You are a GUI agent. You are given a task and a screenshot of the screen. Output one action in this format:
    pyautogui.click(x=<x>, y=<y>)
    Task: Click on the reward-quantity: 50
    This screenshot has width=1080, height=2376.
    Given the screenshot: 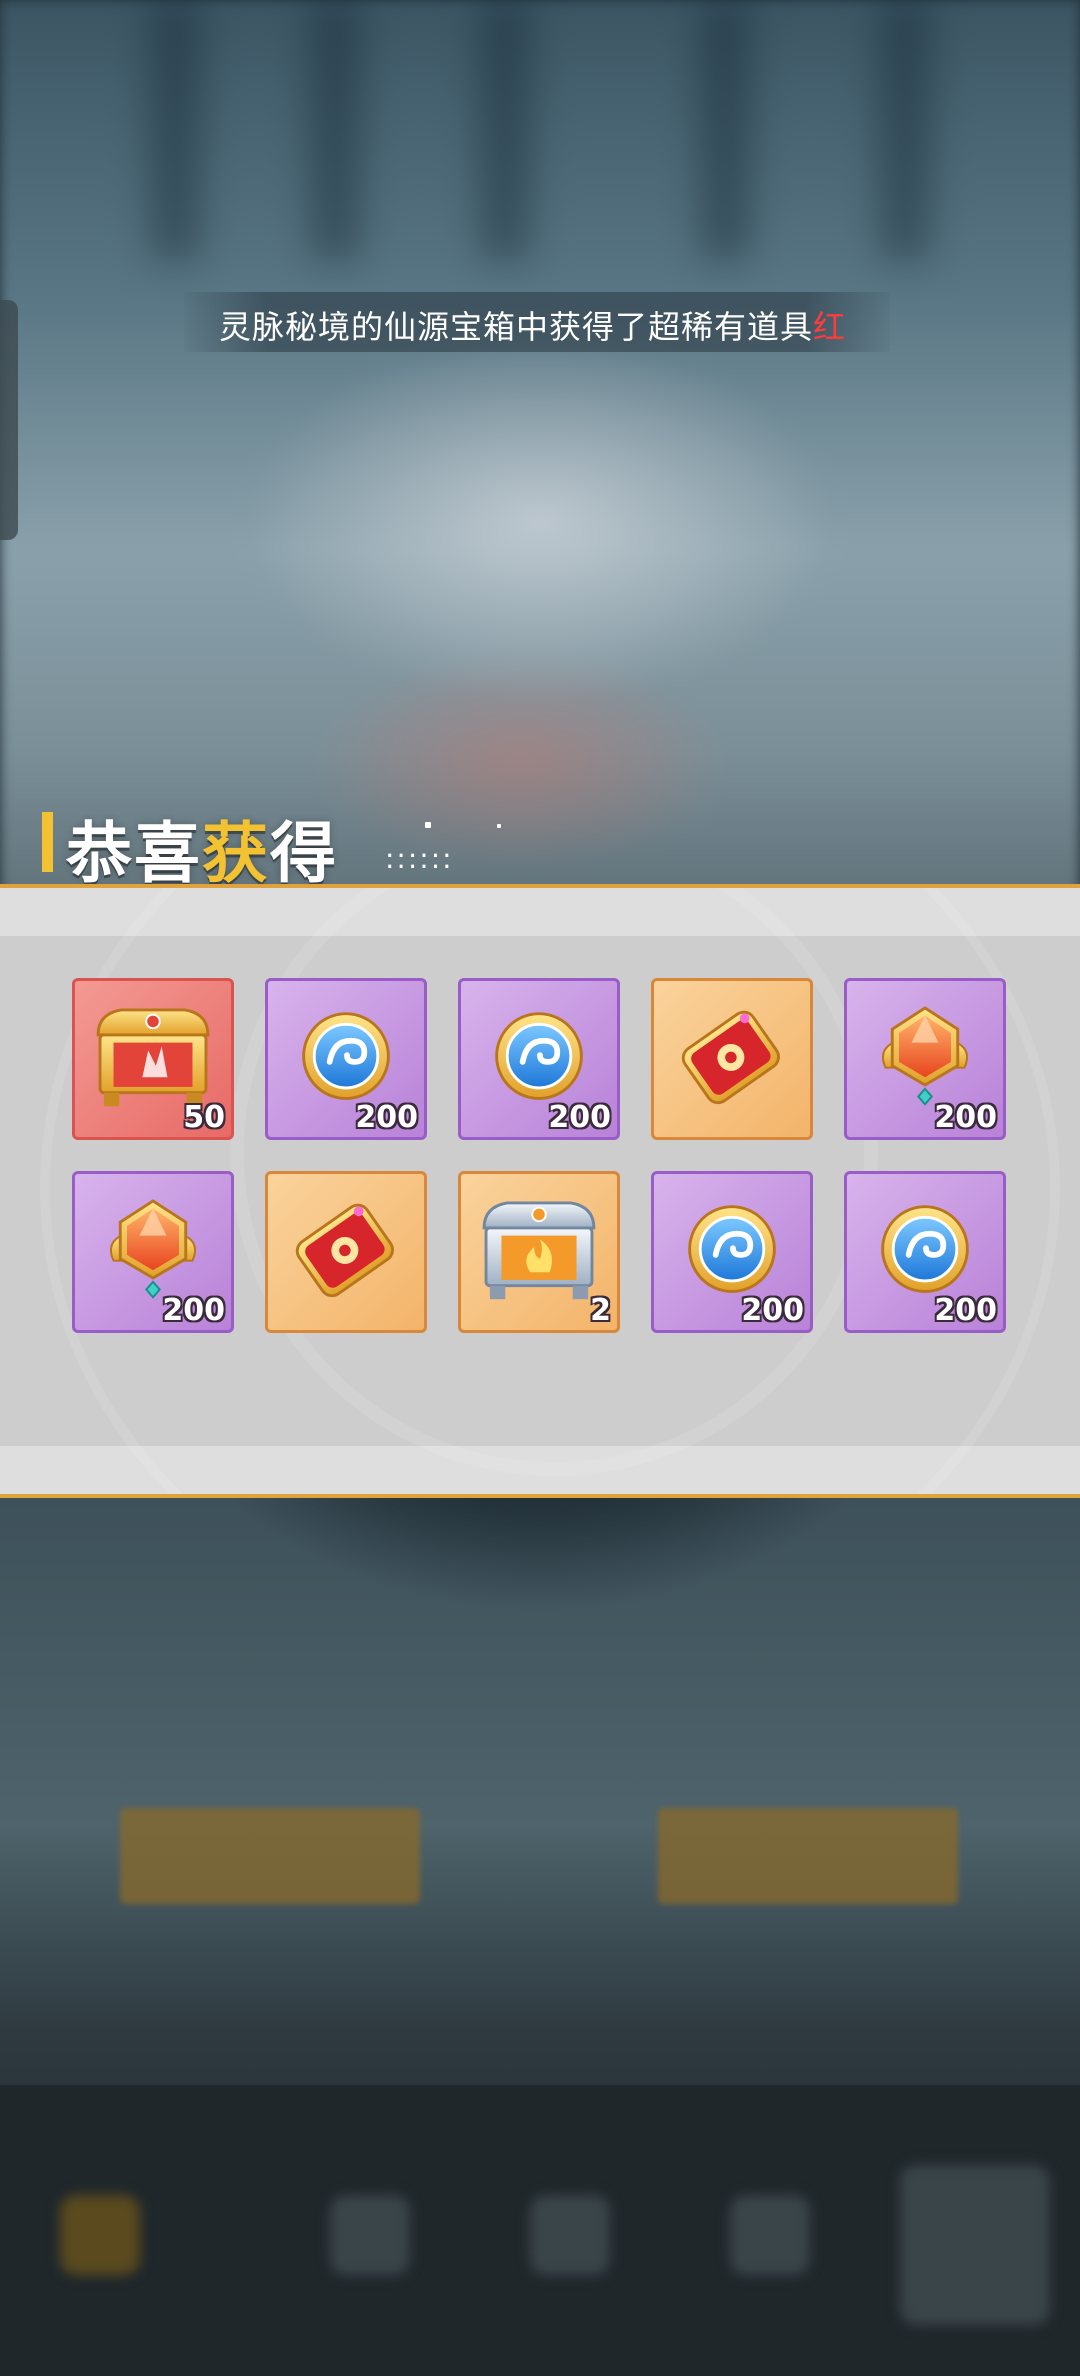 What is the action you would take?
    pyautogui.click(x=204, y=1117)
    